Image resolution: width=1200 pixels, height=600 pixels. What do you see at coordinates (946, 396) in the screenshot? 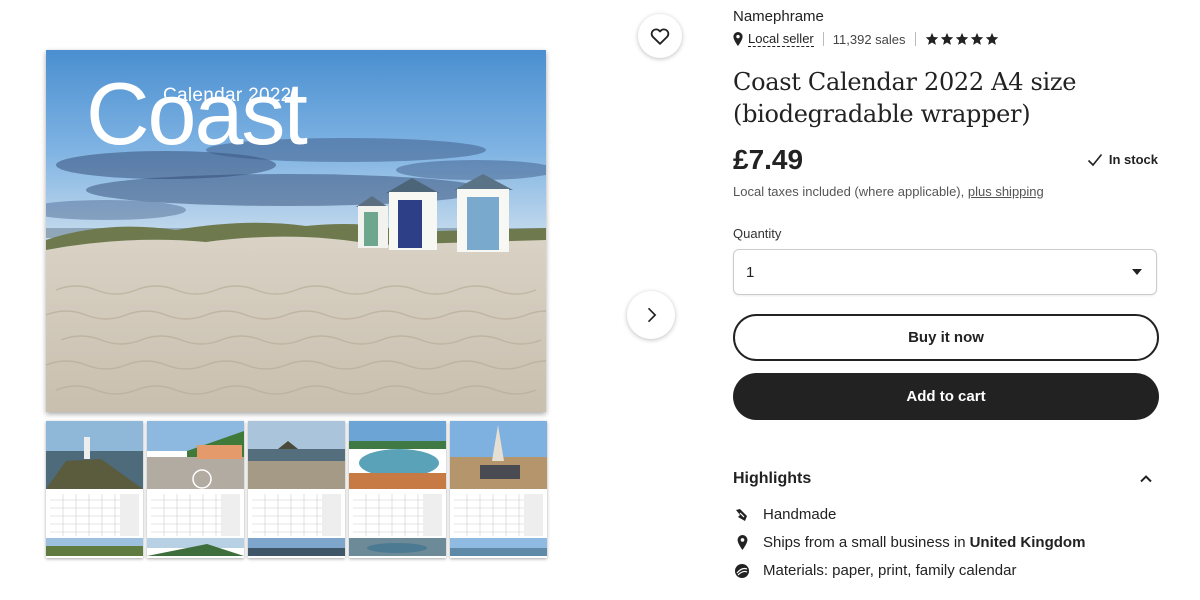
I see `add-to-cart-button: Add to cart` at bounding box center [946, 396].